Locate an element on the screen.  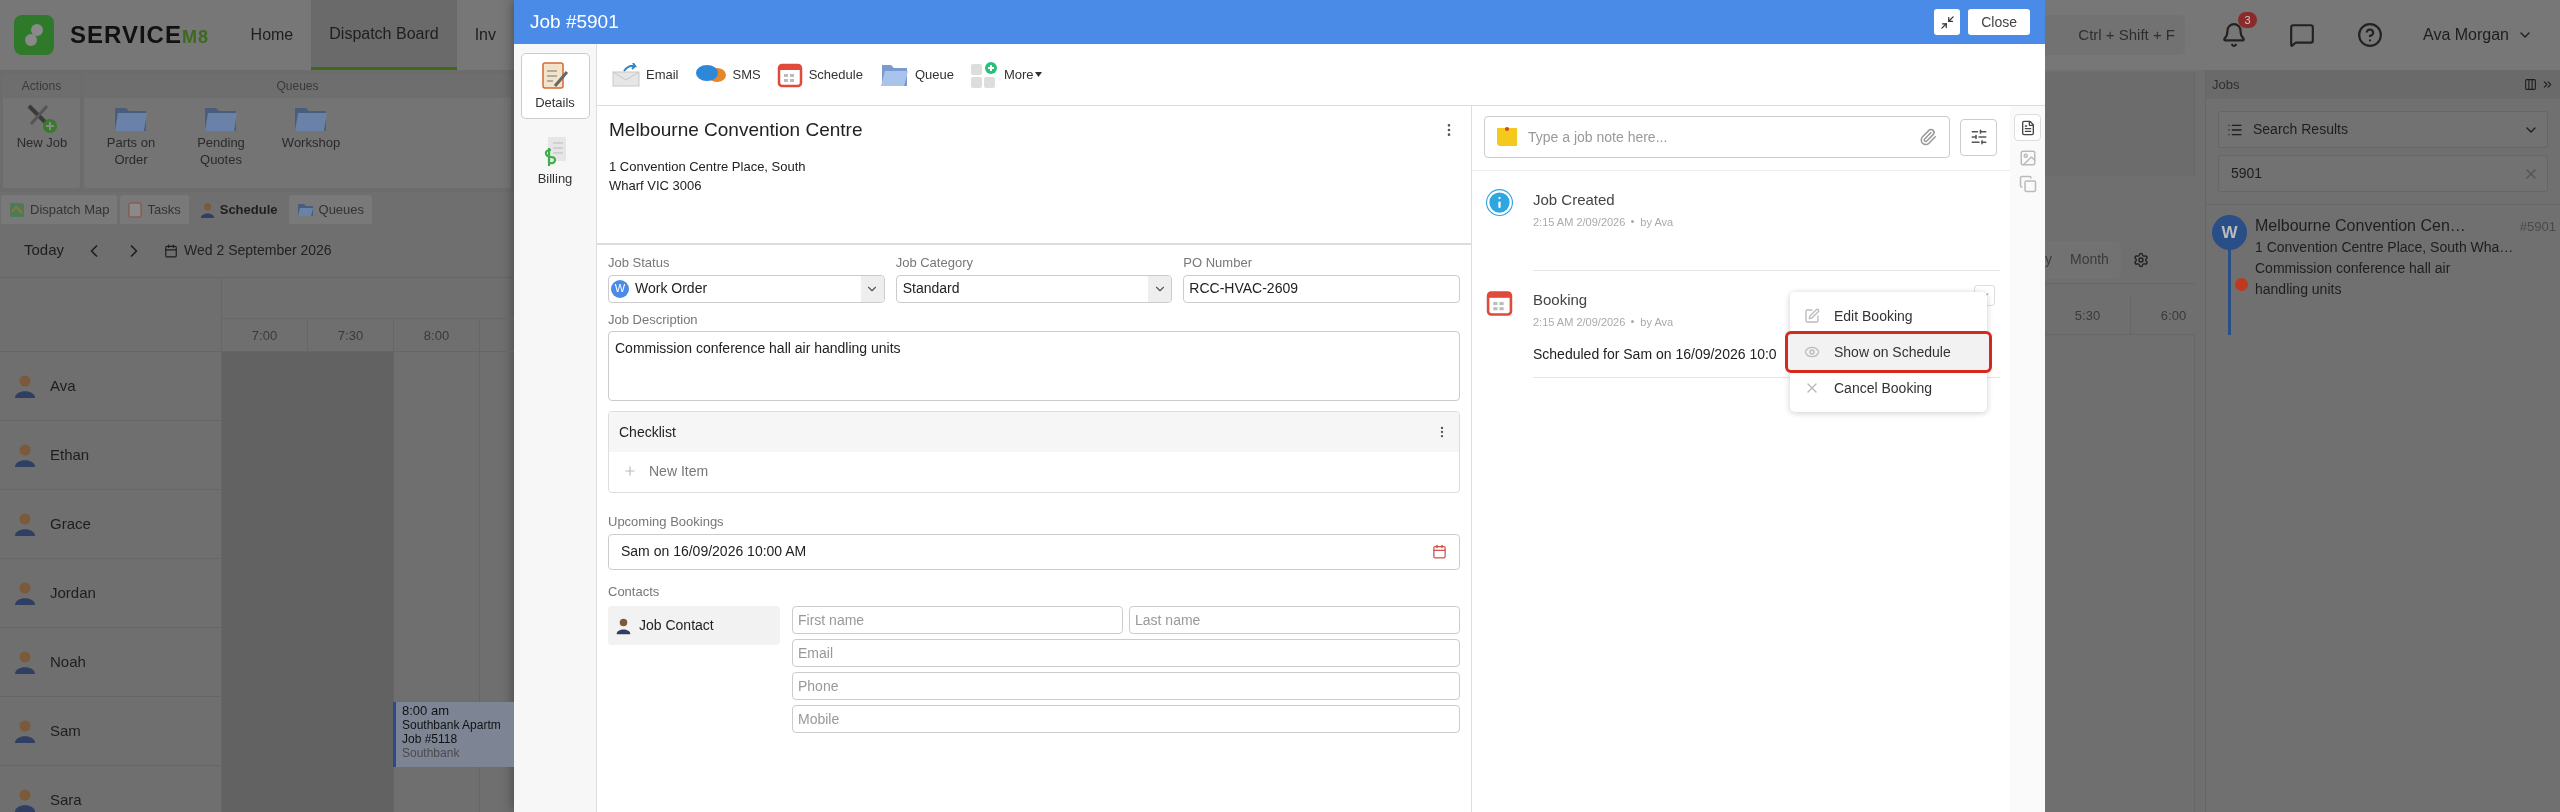
booking-suburb: Southbank is located at coordinates (431, 753).